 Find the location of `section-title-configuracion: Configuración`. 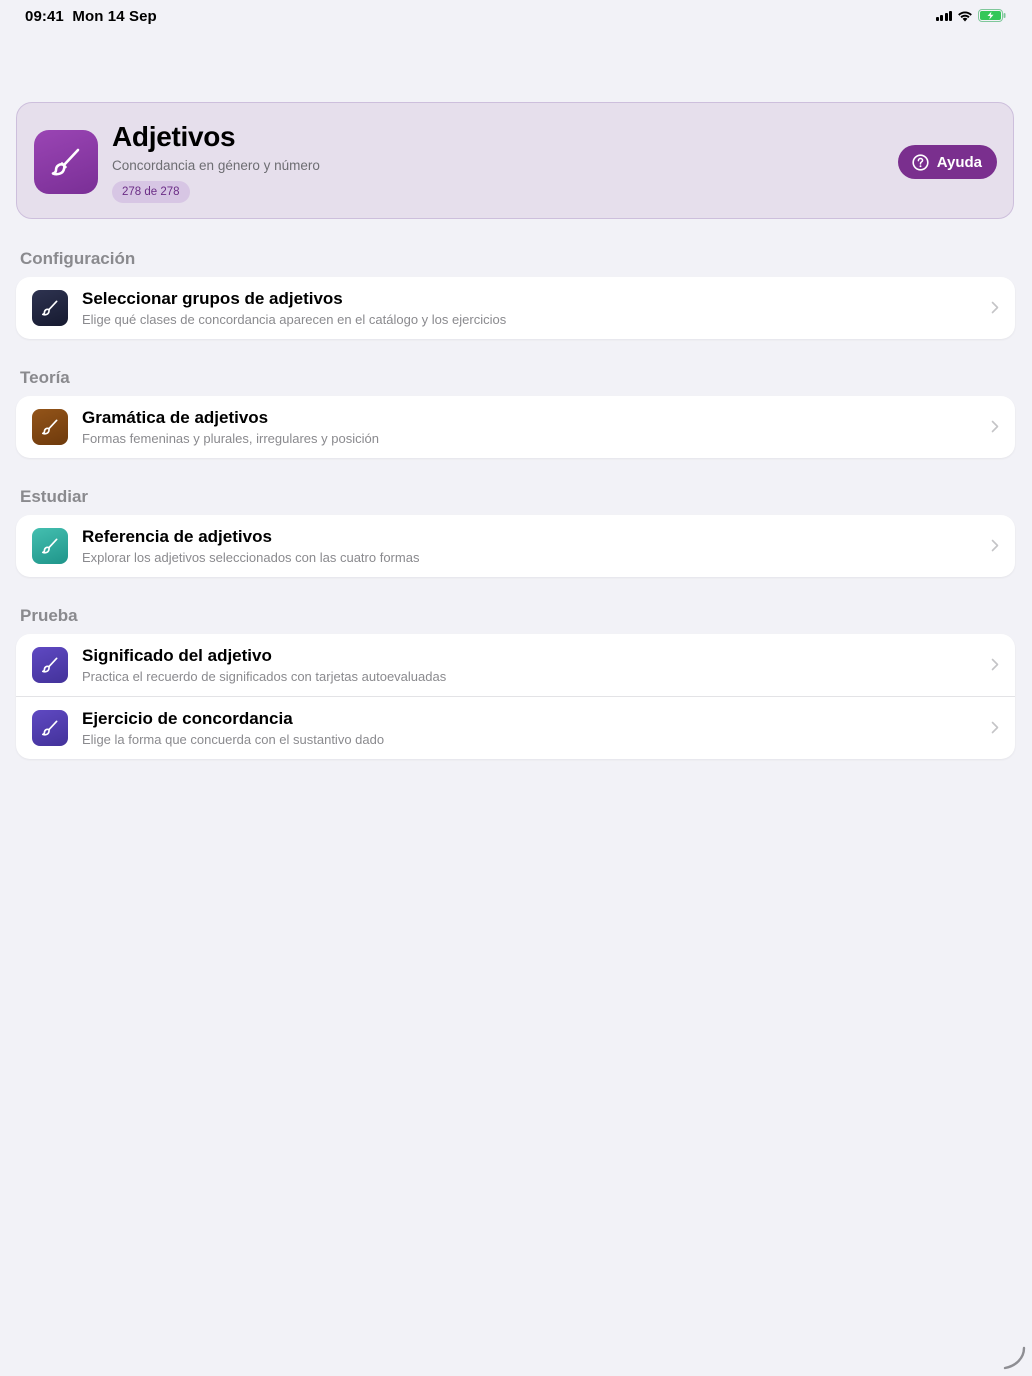

section-title-configuracion: Configuración is located at coordinates (78, 258).